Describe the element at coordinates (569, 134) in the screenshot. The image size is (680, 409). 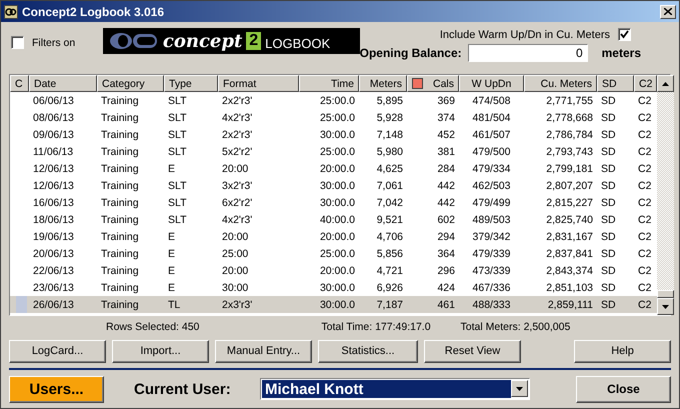
I see `table-cell: 2,786,784` at that location.